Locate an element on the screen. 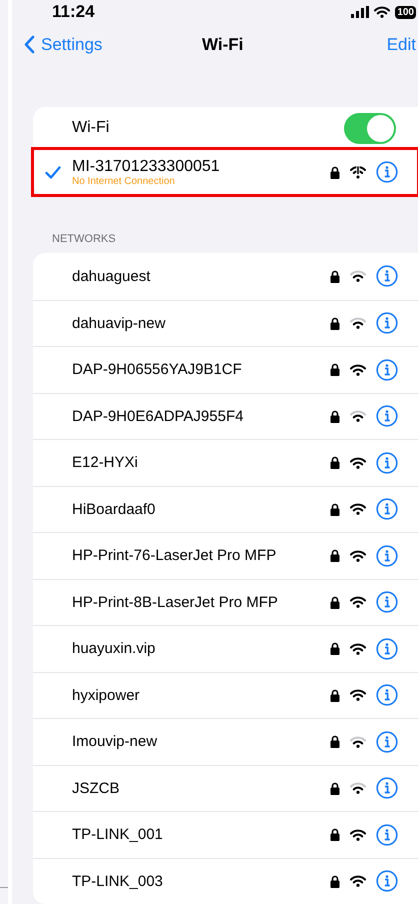 The height and width of the screenshot is (904, 418). network-name: TP-LINK_003 is located at coordinates (201, 881).